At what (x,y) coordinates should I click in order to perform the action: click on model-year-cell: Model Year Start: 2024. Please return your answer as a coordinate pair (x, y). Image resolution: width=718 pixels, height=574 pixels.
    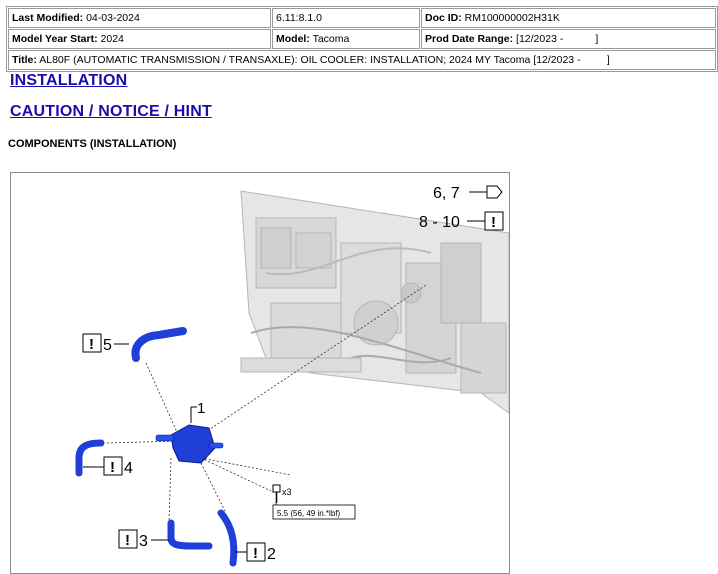
    Looking at the image, I should click on (139, 39).